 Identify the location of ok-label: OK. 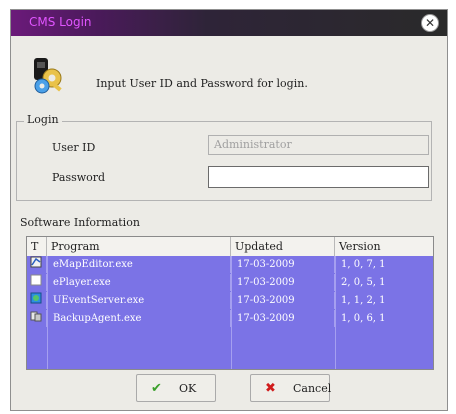
(188, 388).